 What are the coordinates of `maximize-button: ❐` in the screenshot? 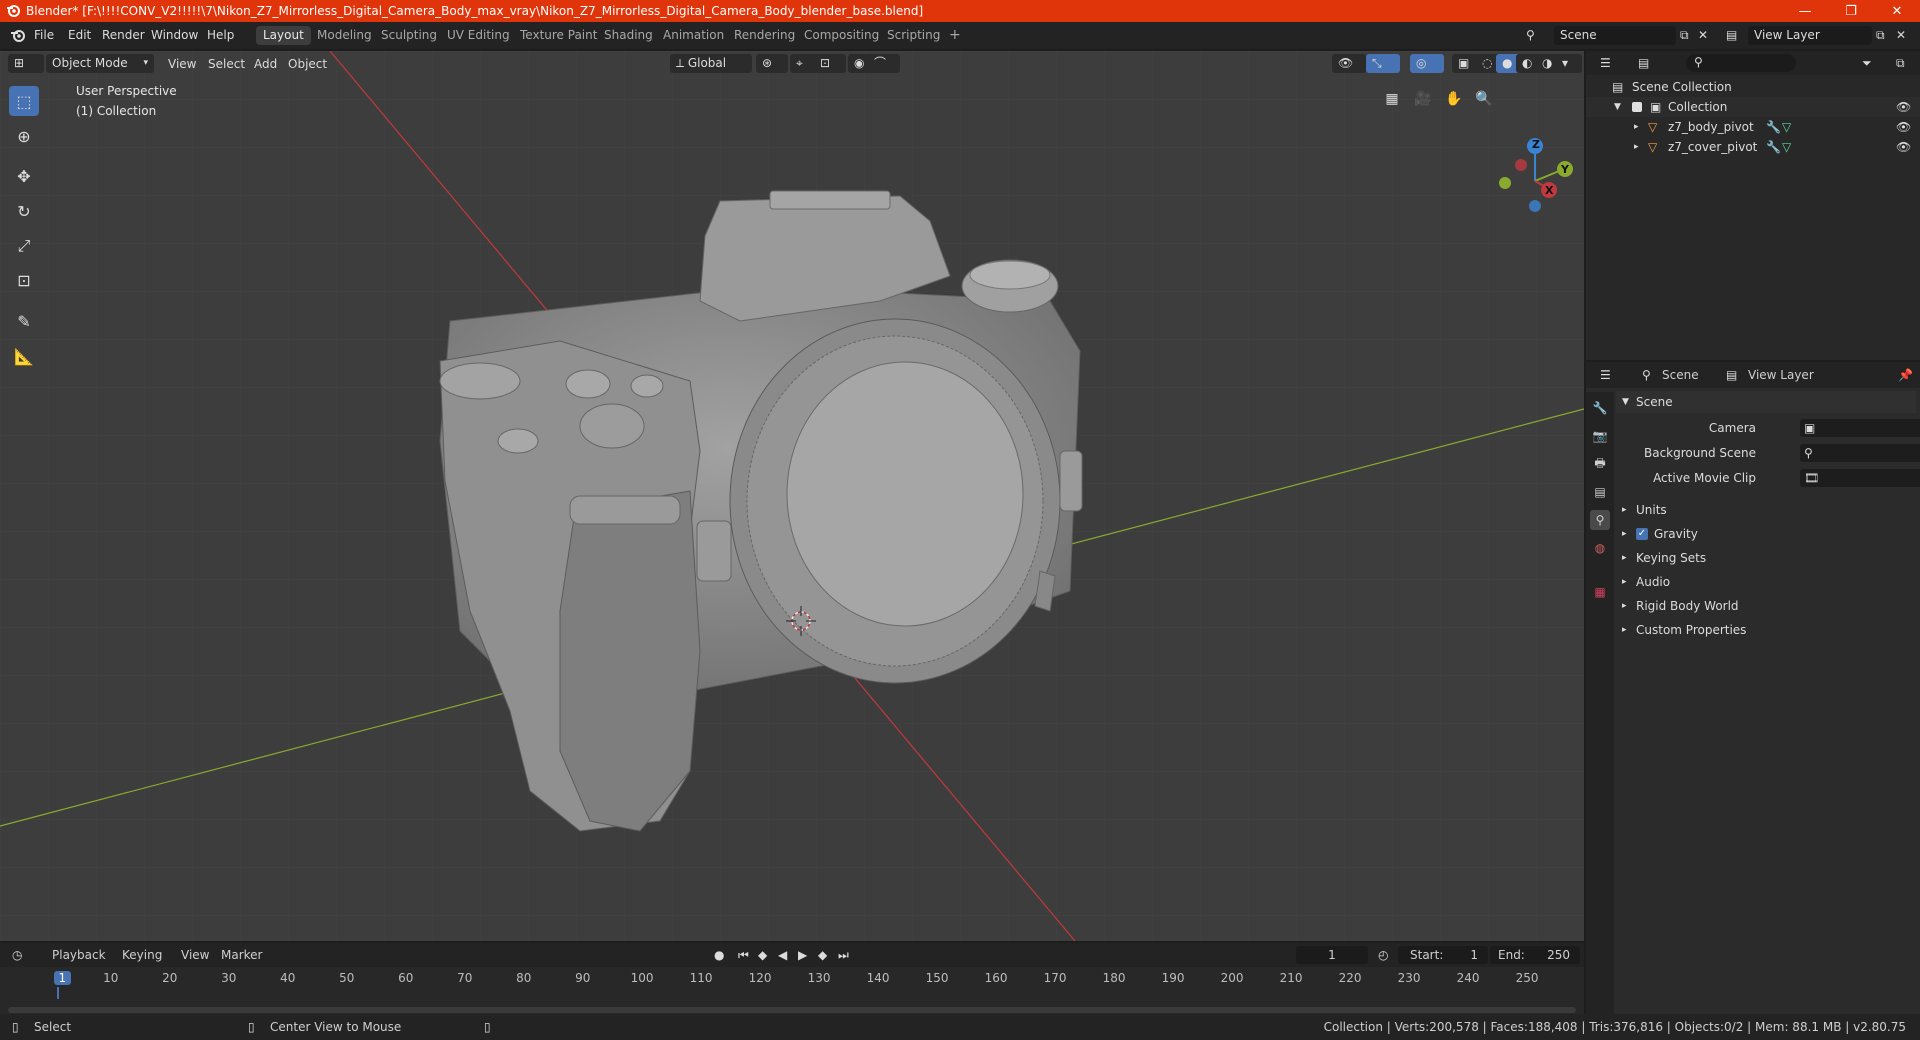 It's located at (1851, 11).